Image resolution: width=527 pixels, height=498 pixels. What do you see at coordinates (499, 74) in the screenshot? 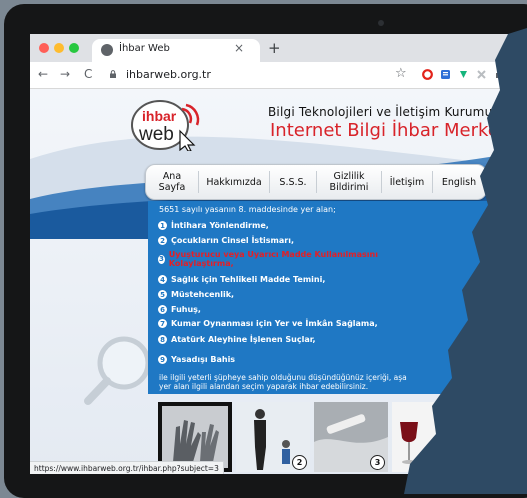
I see `extensions-puzzle-icon` at bounding box center [499, 74].